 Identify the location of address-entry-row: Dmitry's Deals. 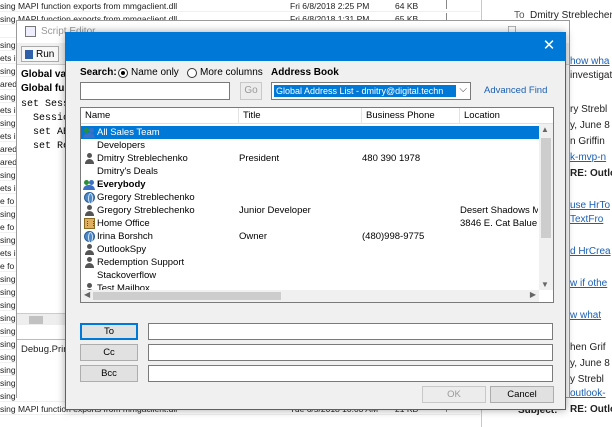
(310, 171).